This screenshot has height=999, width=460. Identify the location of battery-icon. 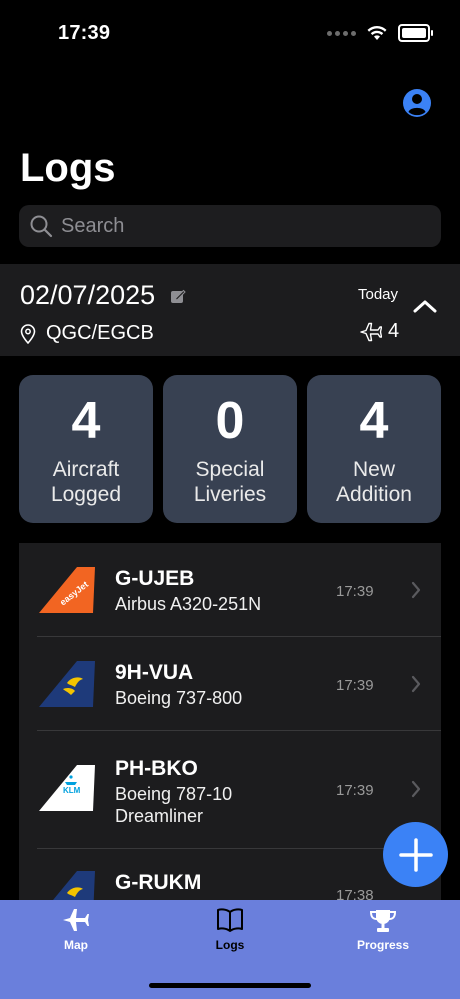
(415, 33).